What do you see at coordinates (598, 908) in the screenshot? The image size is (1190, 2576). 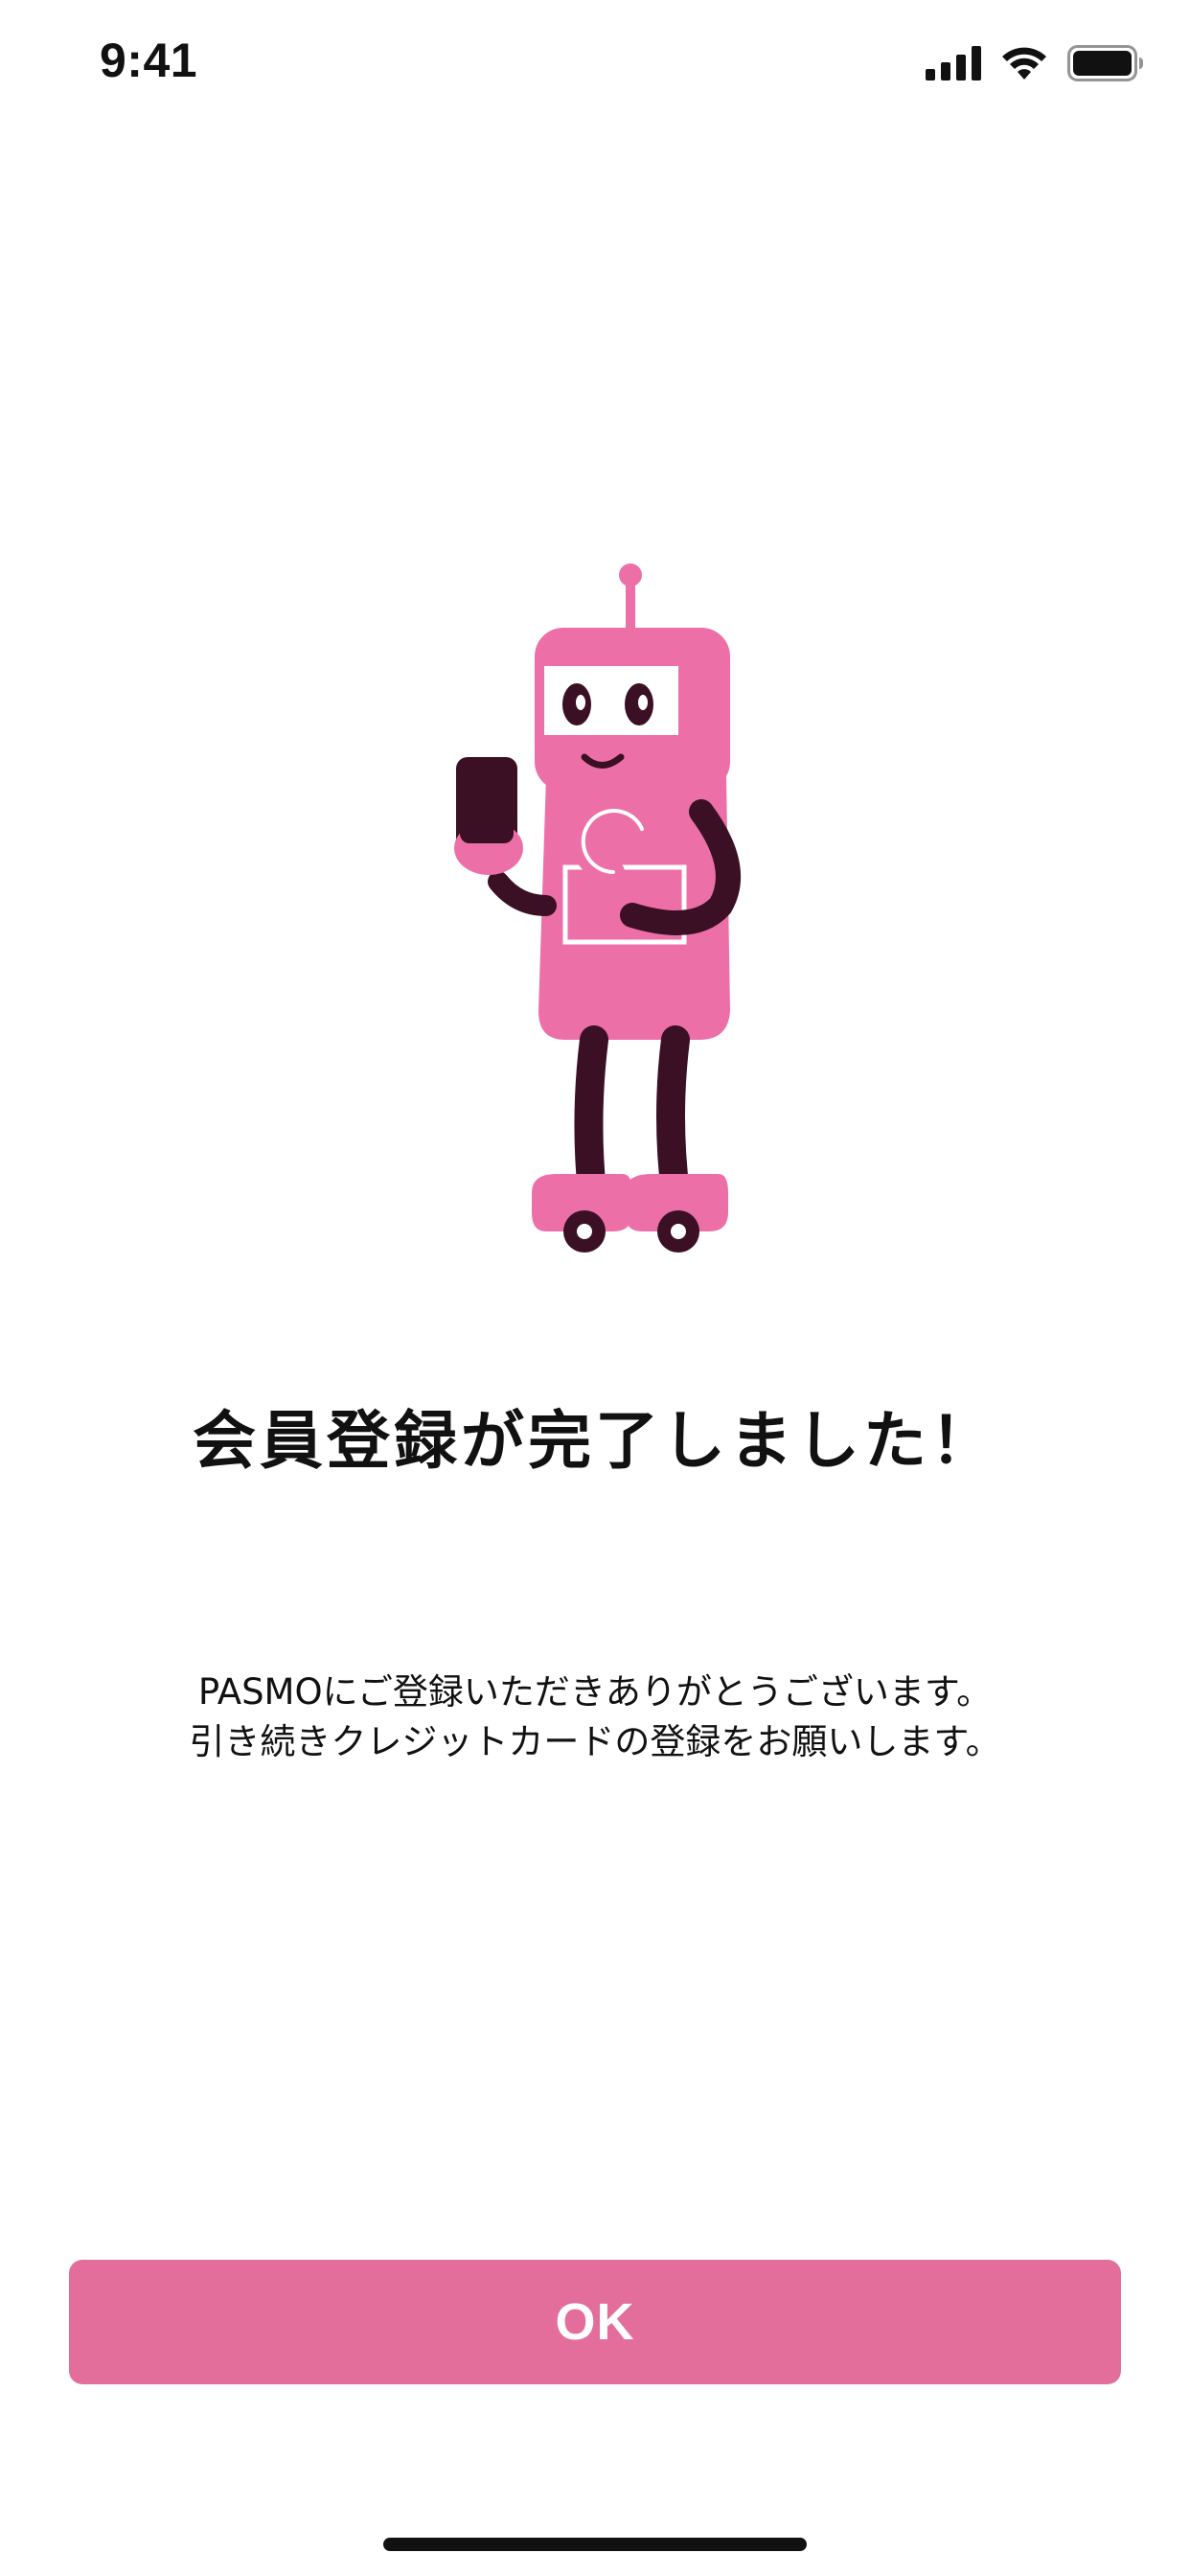 I see `robot-mascot-illustration` at bounding box center [598, 908].